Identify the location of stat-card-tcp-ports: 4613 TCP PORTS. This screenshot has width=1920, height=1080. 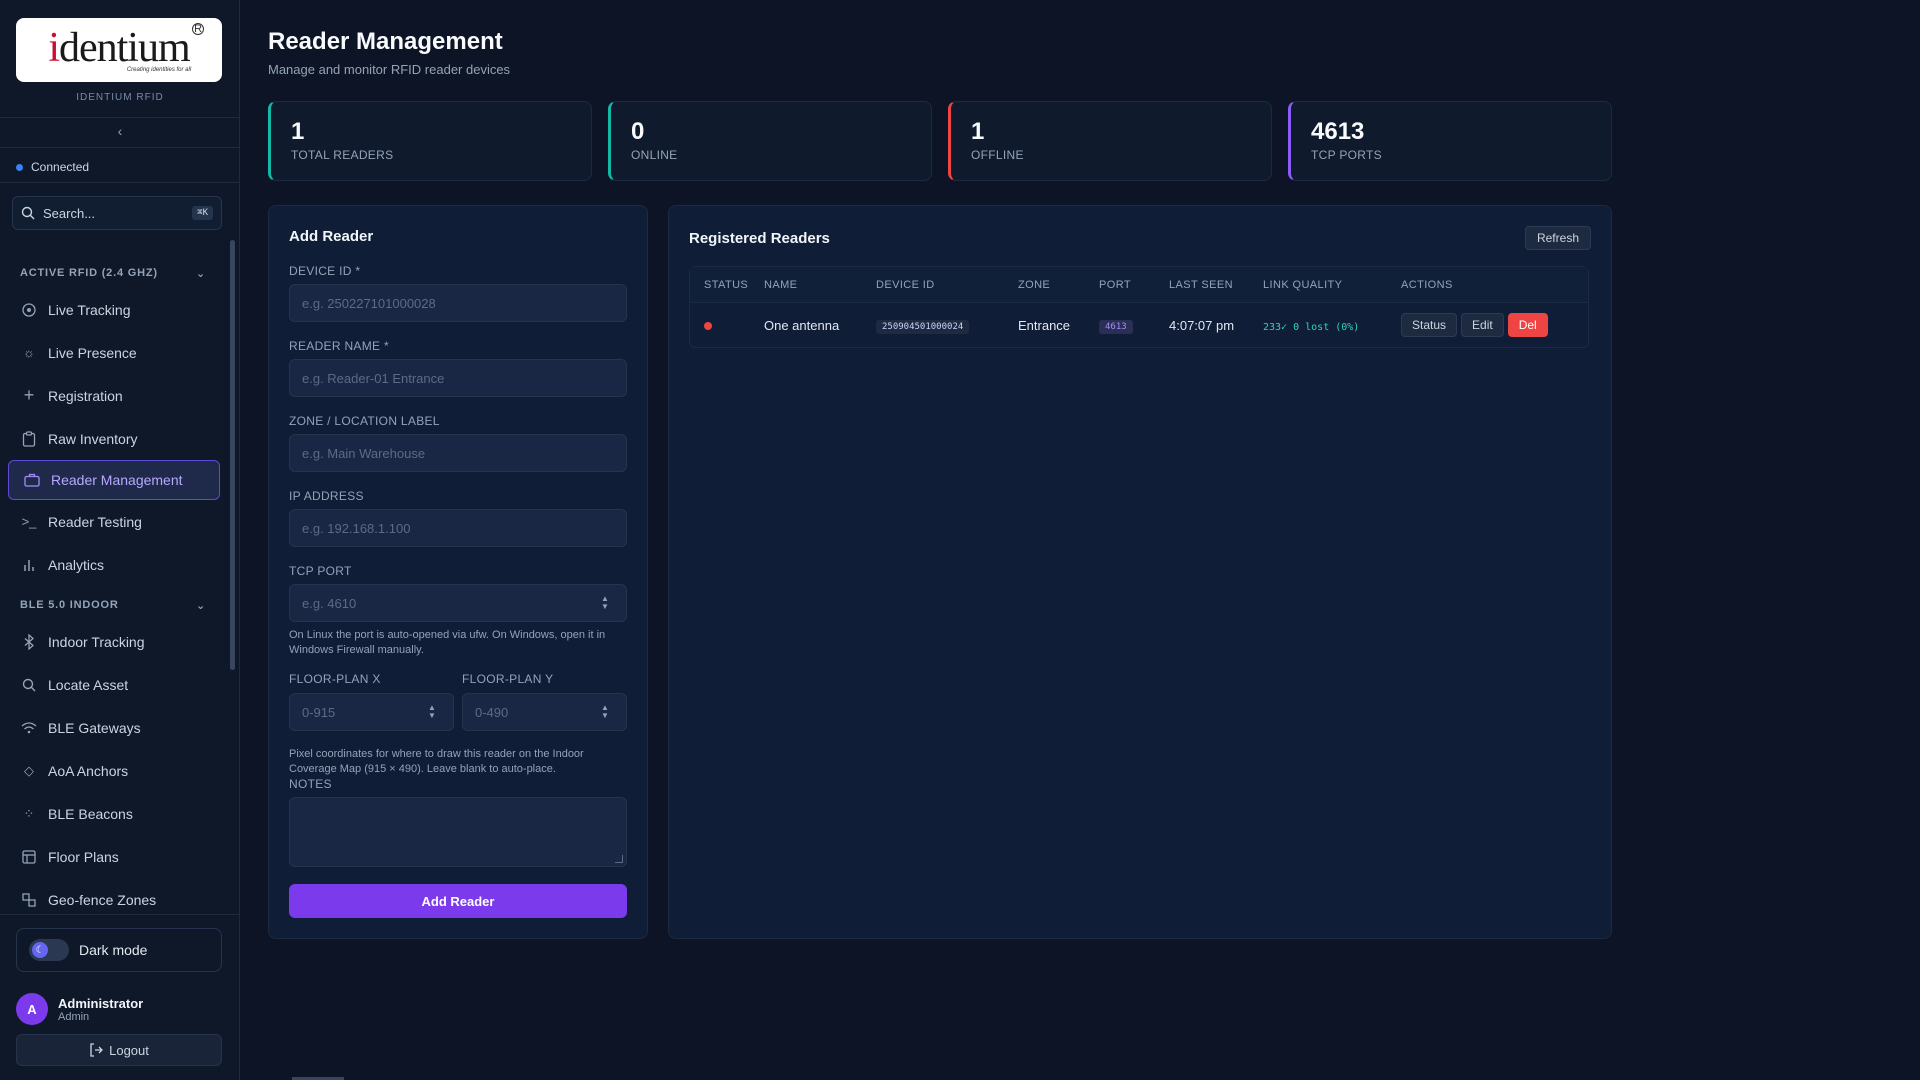
(1450, 141).